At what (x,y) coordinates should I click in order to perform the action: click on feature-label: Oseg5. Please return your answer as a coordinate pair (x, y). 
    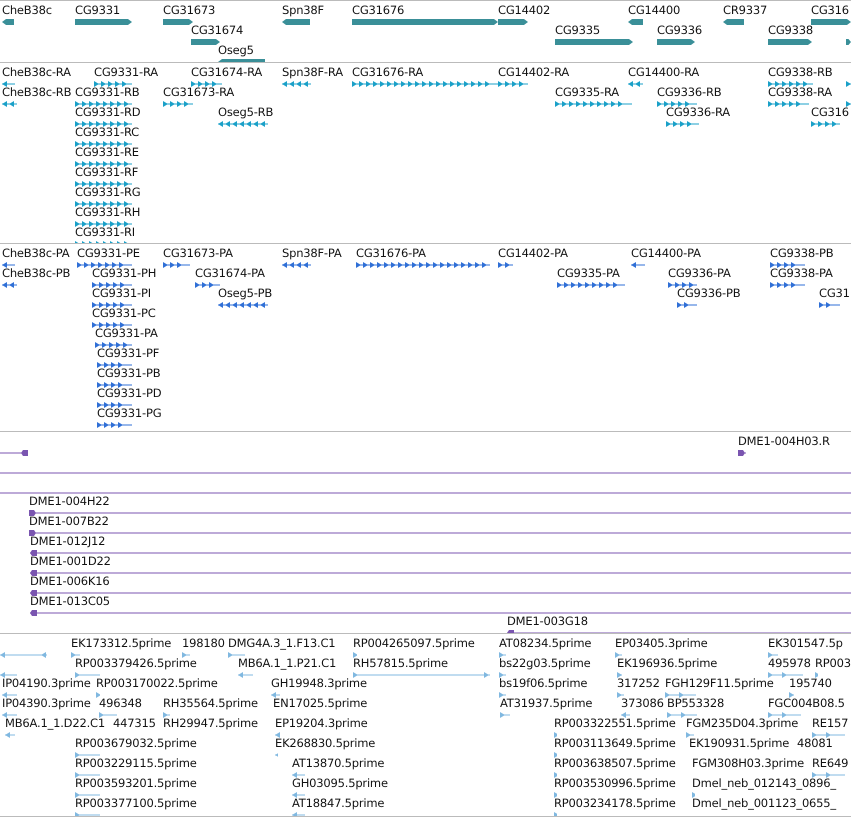
    Looking at the image, I should click on (236, 50).